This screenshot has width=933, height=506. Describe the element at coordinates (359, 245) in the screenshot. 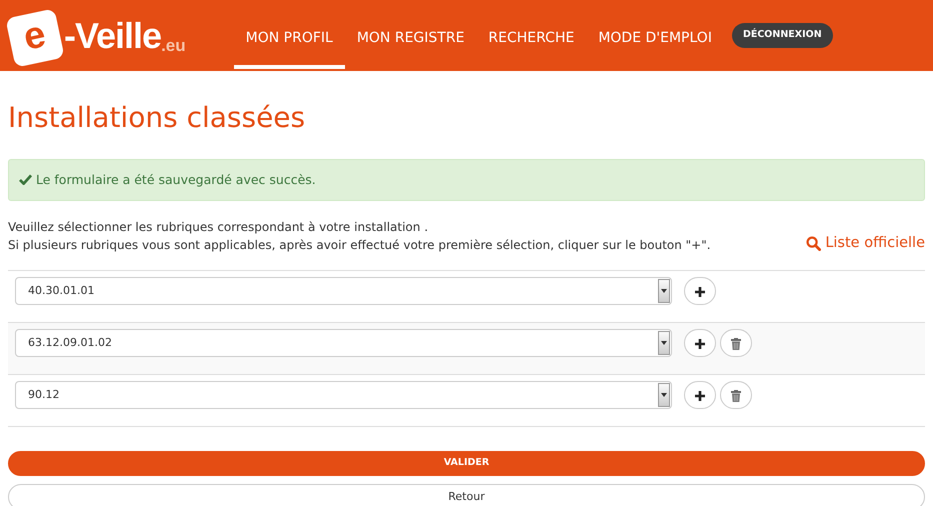

I see `instruction-text: Si plusieurs rubriques vous sont applicables, après avoir effectué votre première sélection, cliquer sur le bouton "+".` at that location.